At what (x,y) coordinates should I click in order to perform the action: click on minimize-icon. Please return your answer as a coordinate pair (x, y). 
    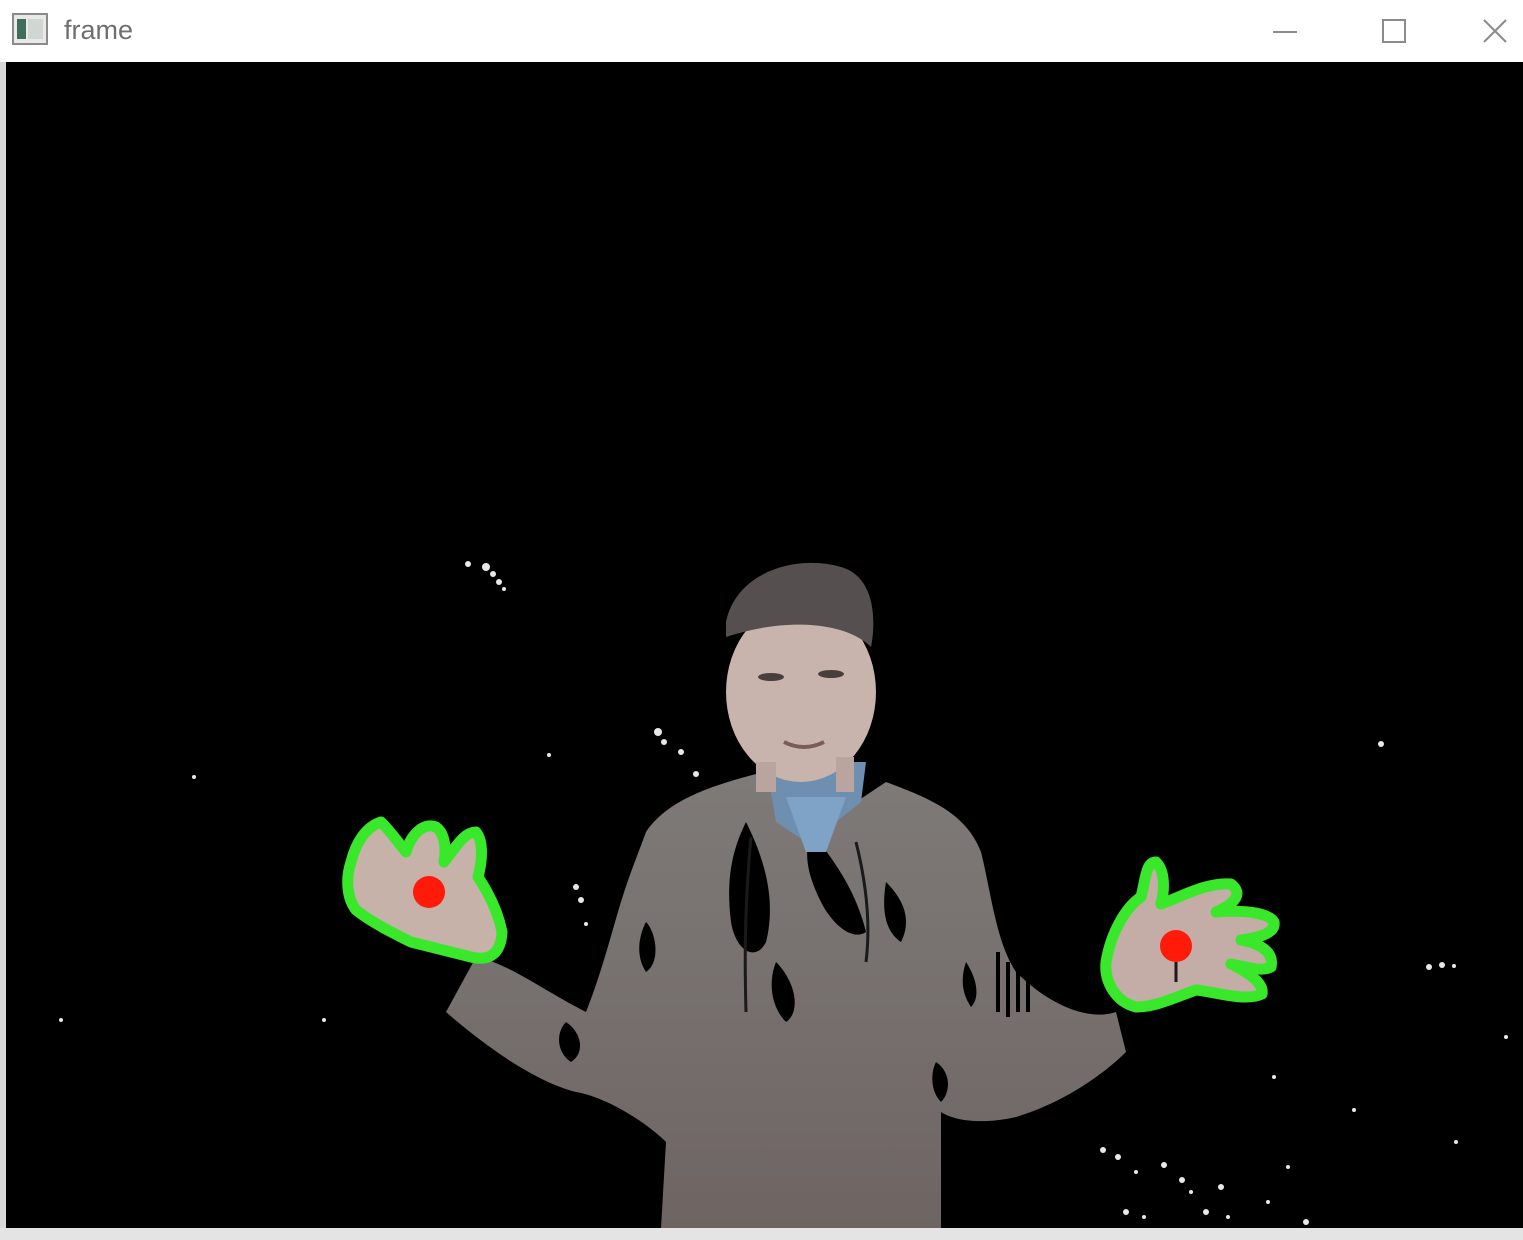
    Looking at the image, I should click on (1285, 32).